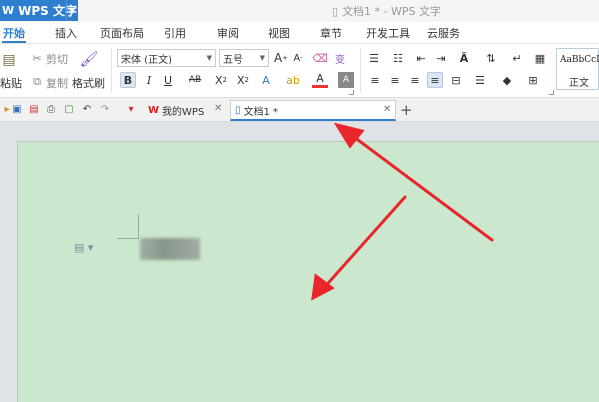  Describe the element at coordinates (351, 92) in the screenshot. I see `font-dialog-launcher-icon` at that location.